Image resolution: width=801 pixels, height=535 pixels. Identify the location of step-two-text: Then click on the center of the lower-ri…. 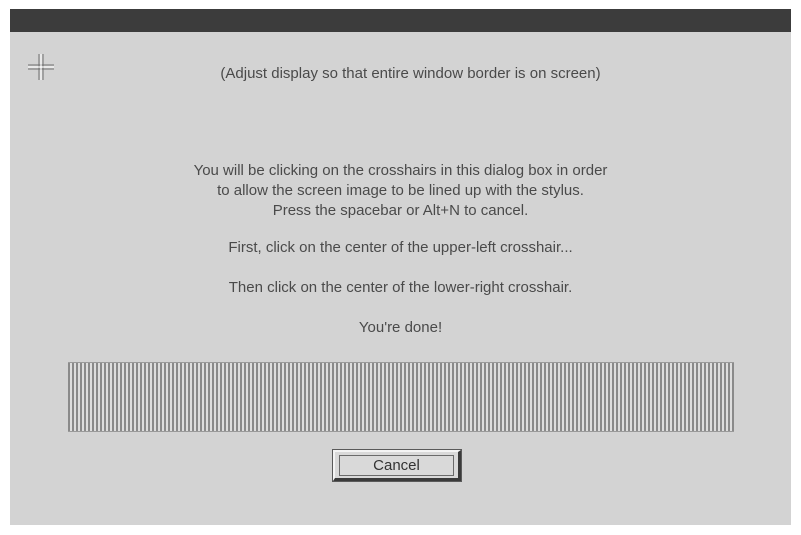
(400, 287).